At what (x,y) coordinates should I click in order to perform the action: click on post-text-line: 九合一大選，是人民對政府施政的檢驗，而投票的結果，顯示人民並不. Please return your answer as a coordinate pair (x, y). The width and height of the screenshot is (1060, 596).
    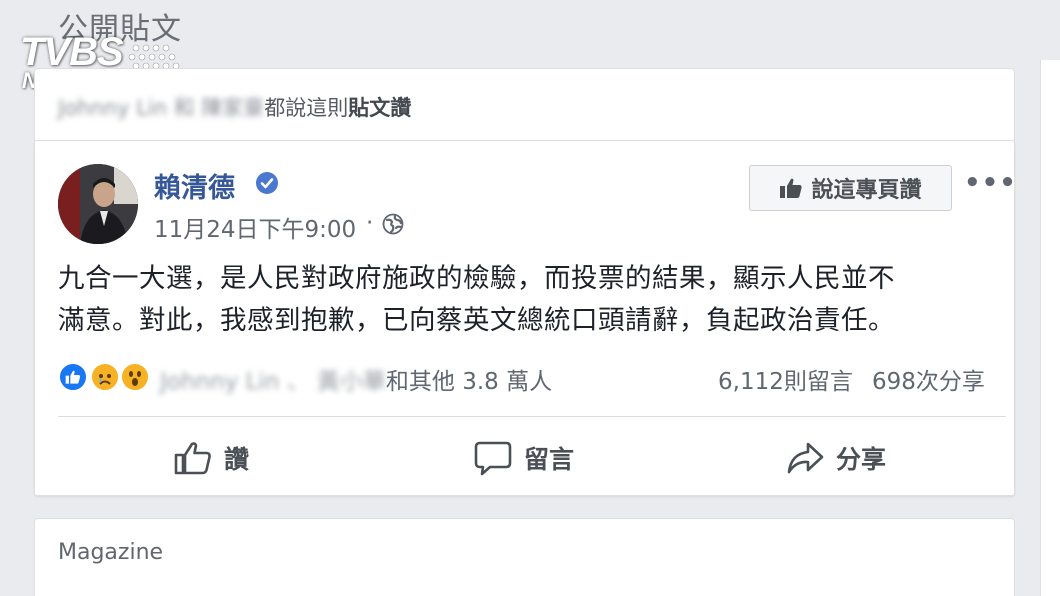
    Looking at the image, I should click on (476, 278).